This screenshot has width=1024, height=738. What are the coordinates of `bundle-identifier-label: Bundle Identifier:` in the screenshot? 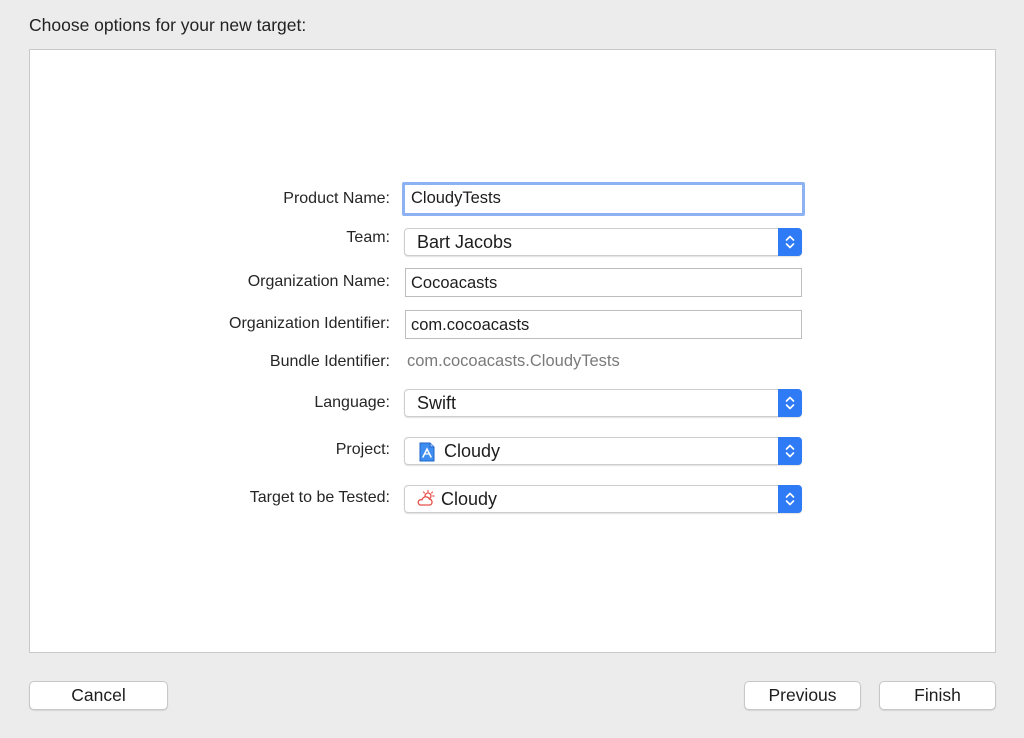 It's located at (329, 361).